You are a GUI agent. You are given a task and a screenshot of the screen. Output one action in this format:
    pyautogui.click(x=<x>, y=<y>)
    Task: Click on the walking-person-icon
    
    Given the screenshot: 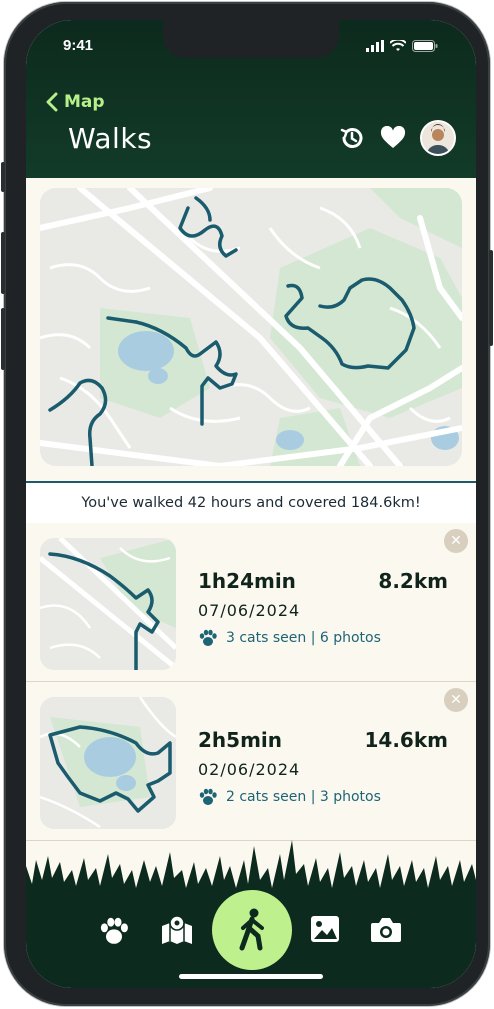 What is the action you would take?
    pyautogui.click(x=251, y=929)
    